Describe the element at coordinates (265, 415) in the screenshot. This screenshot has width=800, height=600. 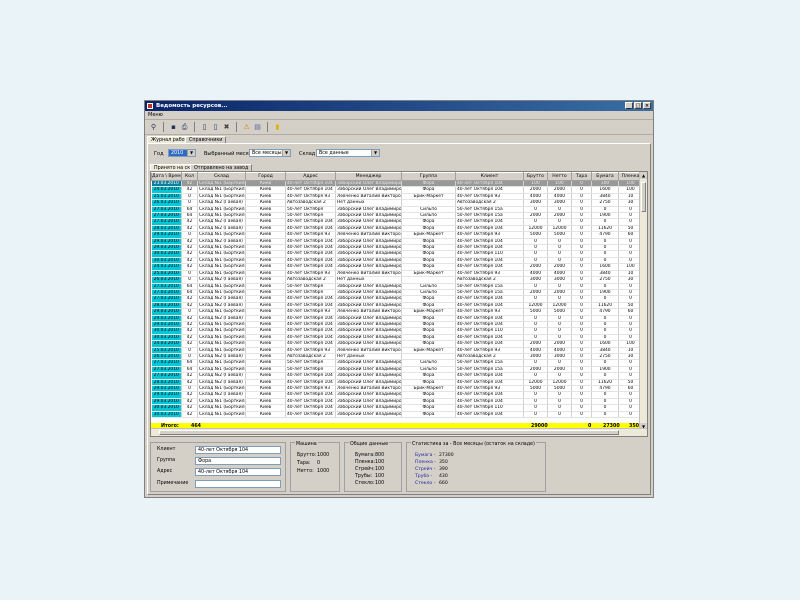
I see `table-cell: Киев` at that location.